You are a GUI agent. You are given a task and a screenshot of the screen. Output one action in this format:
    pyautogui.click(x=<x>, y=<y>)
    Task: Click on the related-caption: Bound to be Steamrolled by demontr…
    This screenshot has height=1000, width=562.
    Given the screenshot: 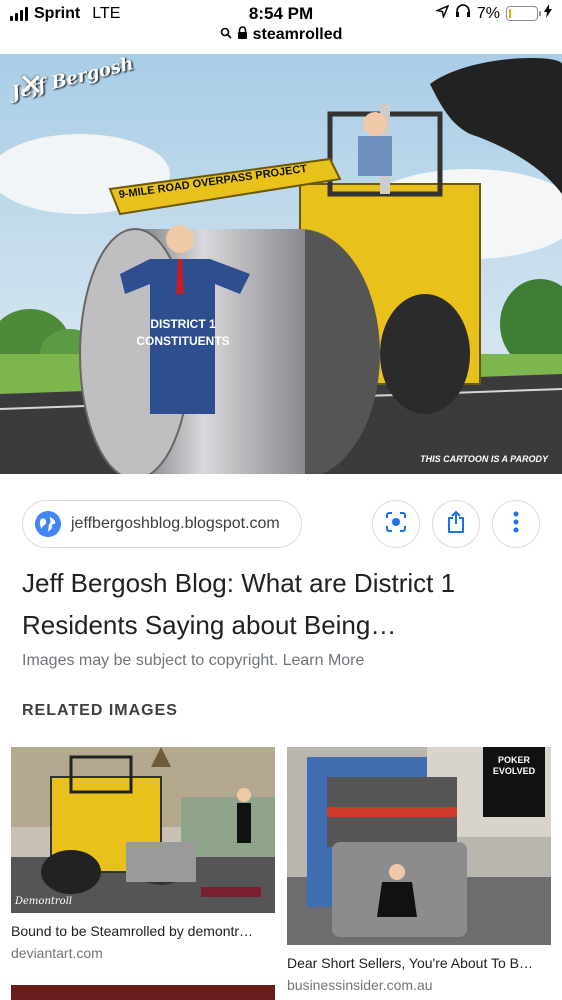 What is the action you would take?
    pyautogui.click(x=132, y=931)
    